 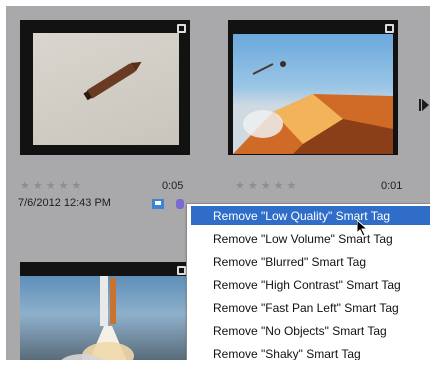 I want to click on thumbnail-3-image, so click(x=105, y=318).